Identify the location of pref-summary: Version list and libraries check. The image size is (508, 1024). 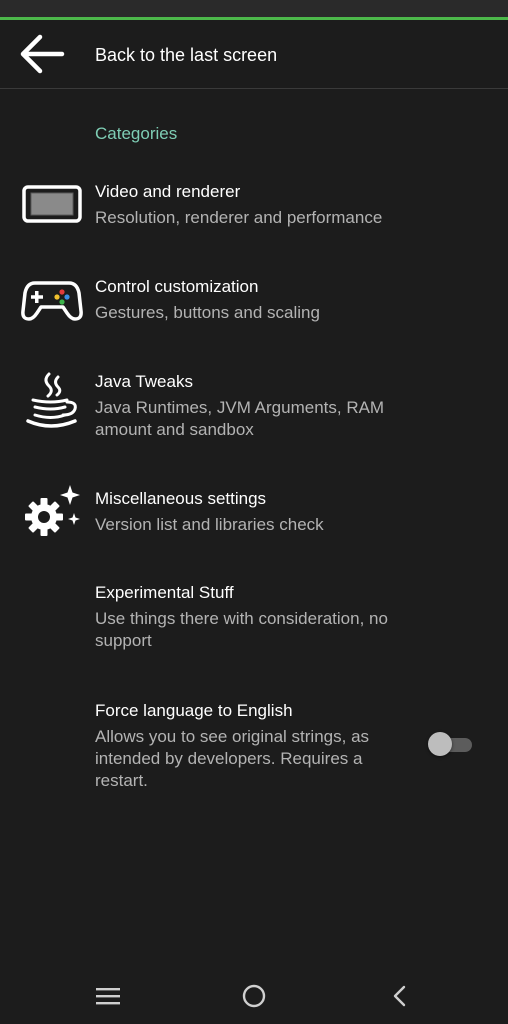
(209, 524).